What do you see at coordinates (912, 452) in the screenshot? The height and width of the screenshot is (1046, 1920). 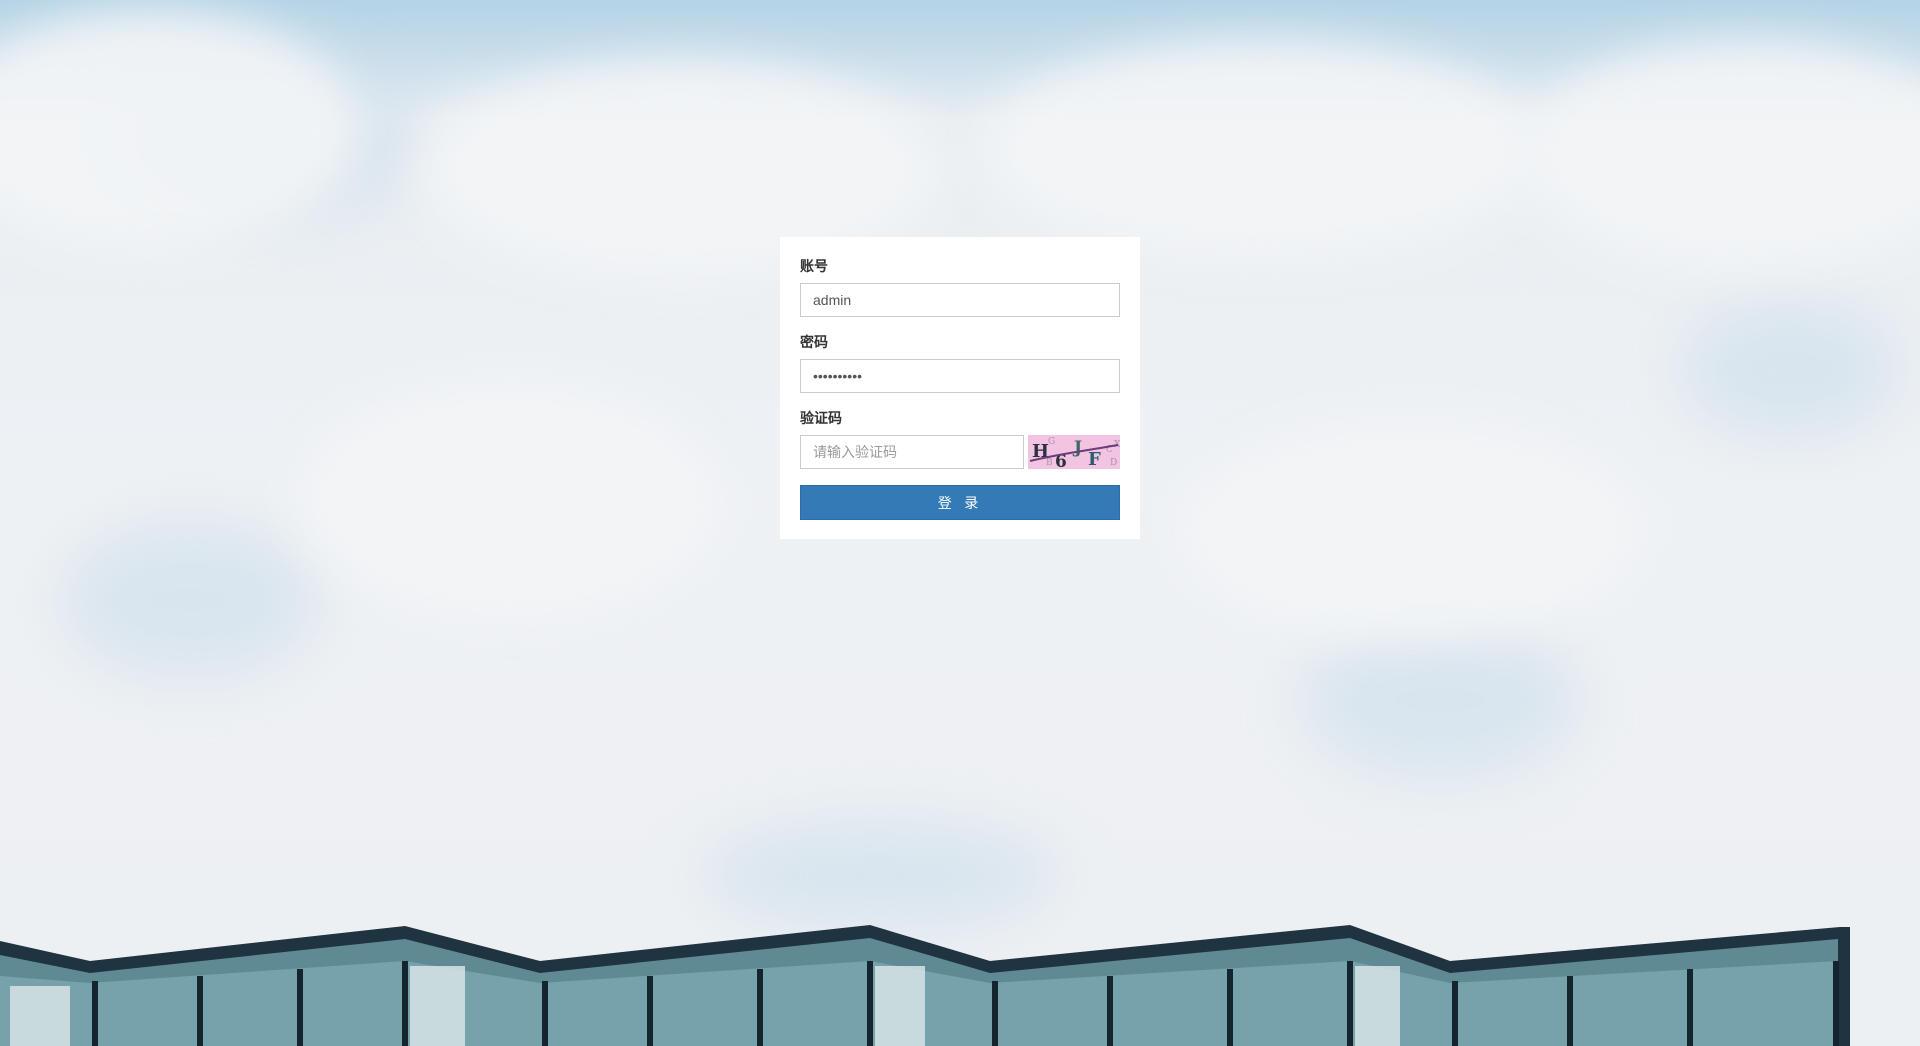 I see `captcha-input` at bounding box center [912, 452].